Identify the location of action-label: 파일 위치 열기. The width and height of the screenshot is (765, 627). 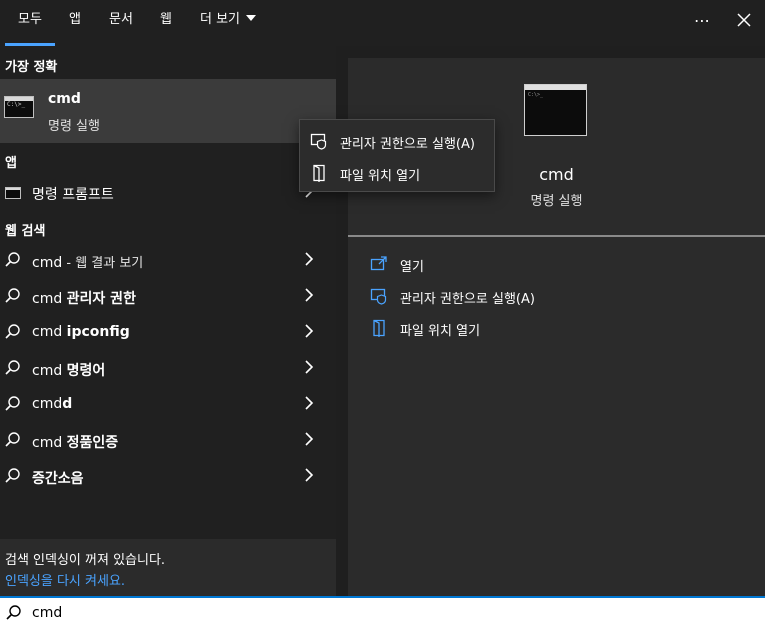
(440, 331).